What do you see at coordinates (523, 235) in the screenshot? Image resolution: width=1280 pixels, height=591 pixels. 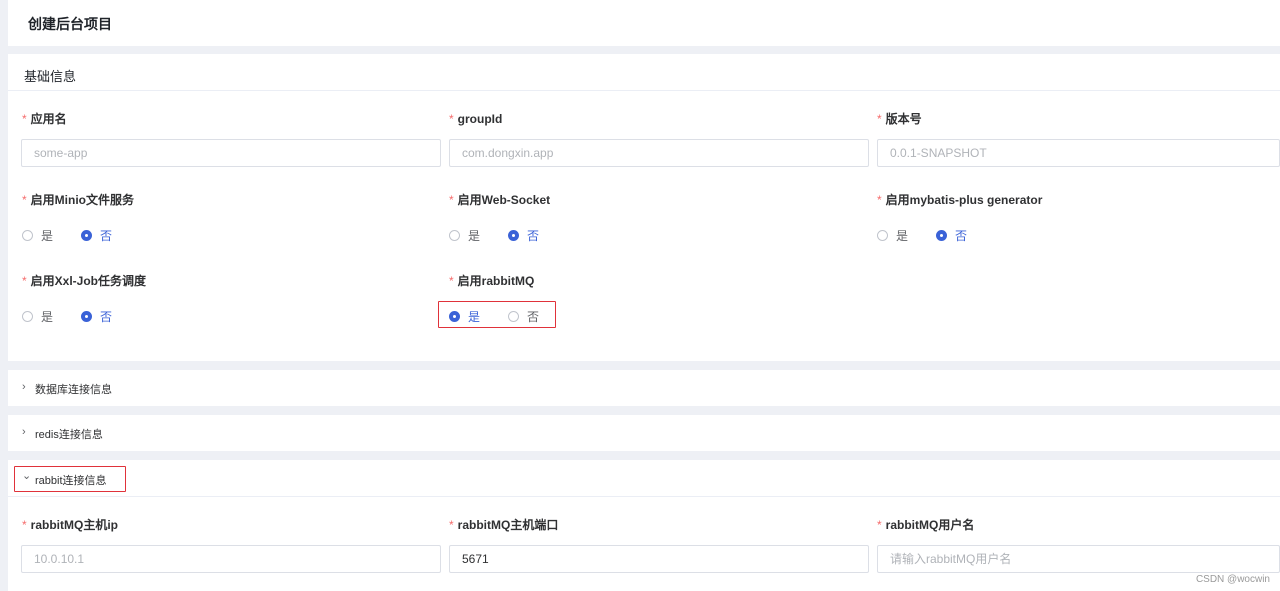 I see `websocket-radio-no: 否` at bounding box center [523, 235].